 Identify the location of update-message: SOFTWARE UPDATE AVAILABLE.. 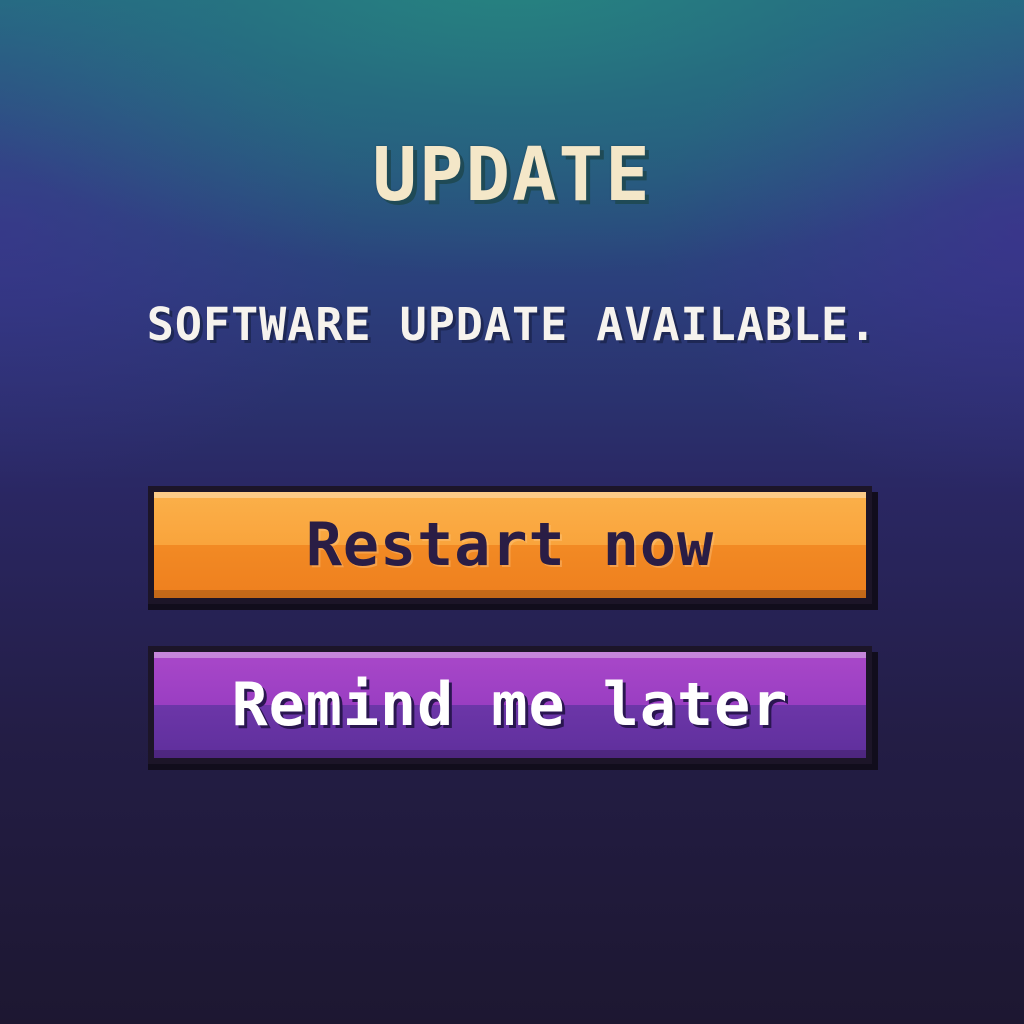
(512, 324).